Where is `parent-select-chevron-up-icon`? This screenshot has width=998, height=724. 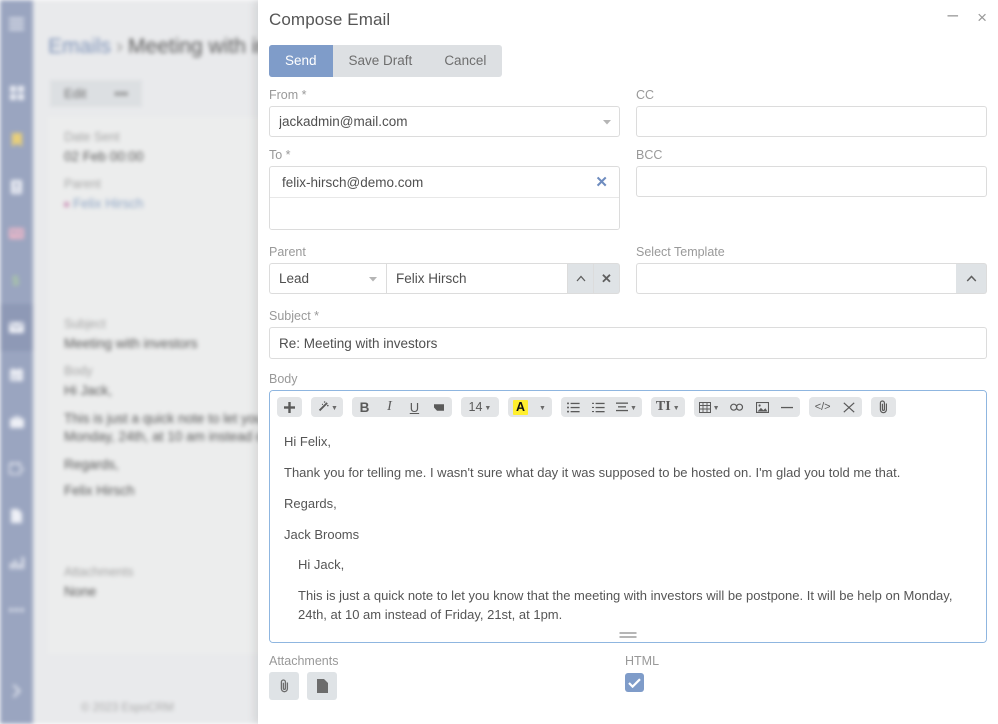 parent-select-chevron-up-icon is located at coordinates (581, 278).